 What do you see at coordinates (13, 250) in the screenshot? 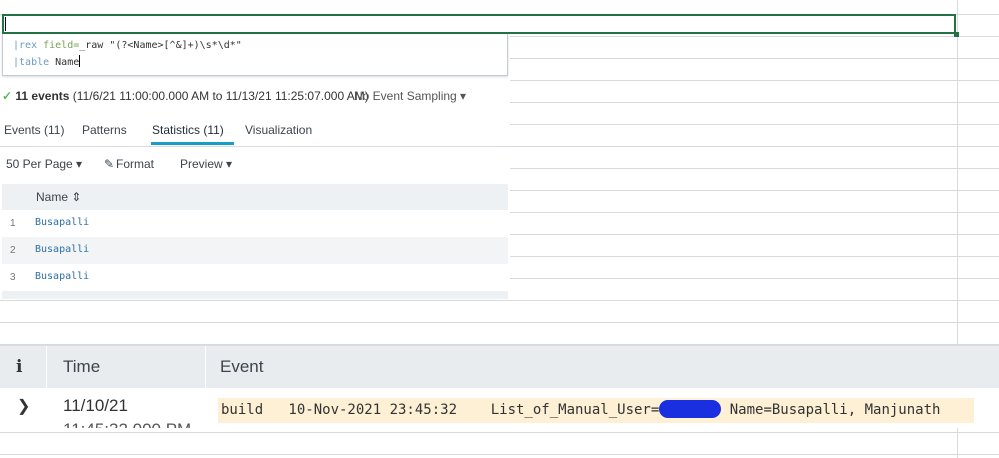
I see `row-index: 2` at bounding box center [13, 250].